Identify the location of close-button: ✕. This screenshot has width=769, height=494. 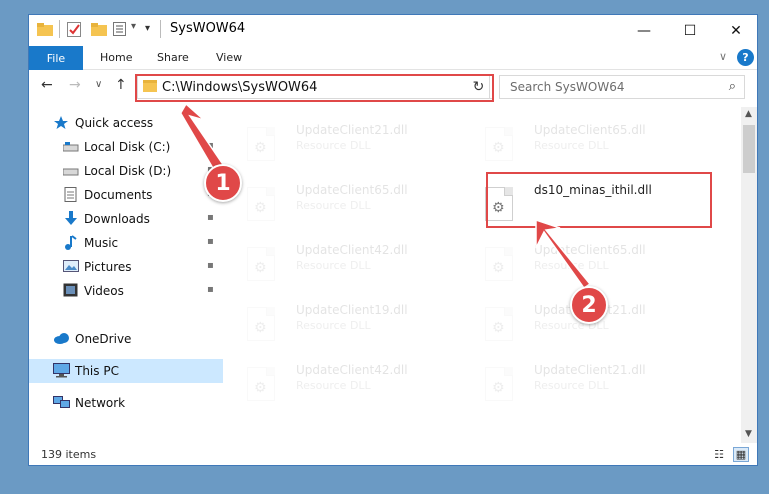
(735, 30).